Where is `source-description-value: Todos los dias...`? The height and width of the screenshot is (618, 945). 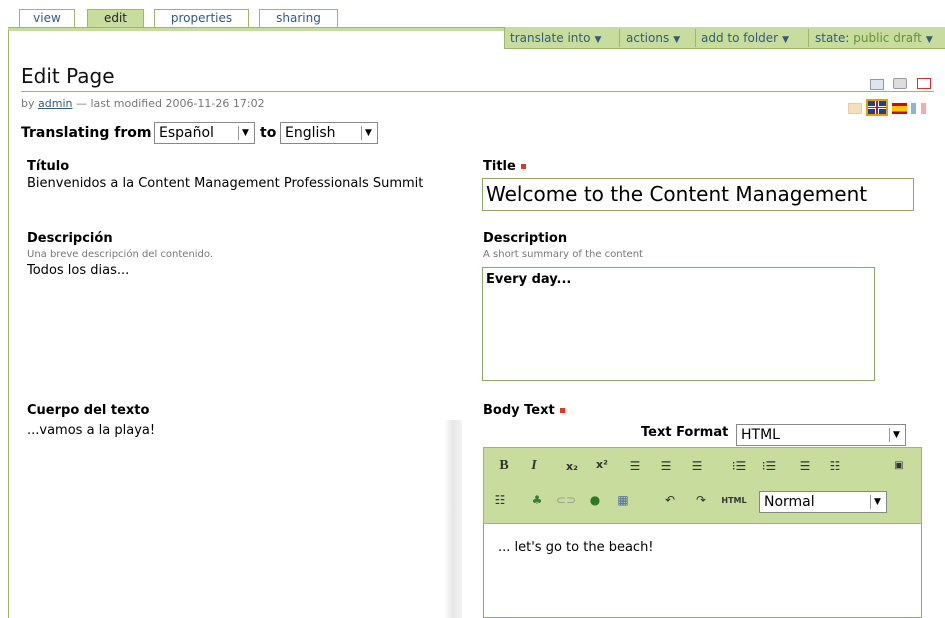
source-description-value: Todos los dias... is located at coordinates (78, 270).